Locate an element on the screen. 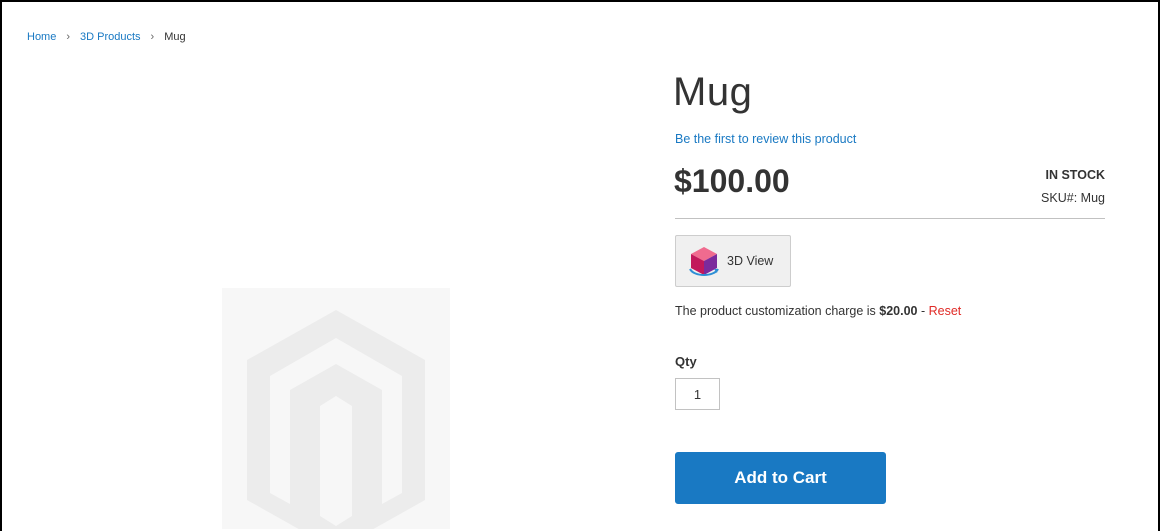  reset-link: Reset is located at coordinates (945, 311).